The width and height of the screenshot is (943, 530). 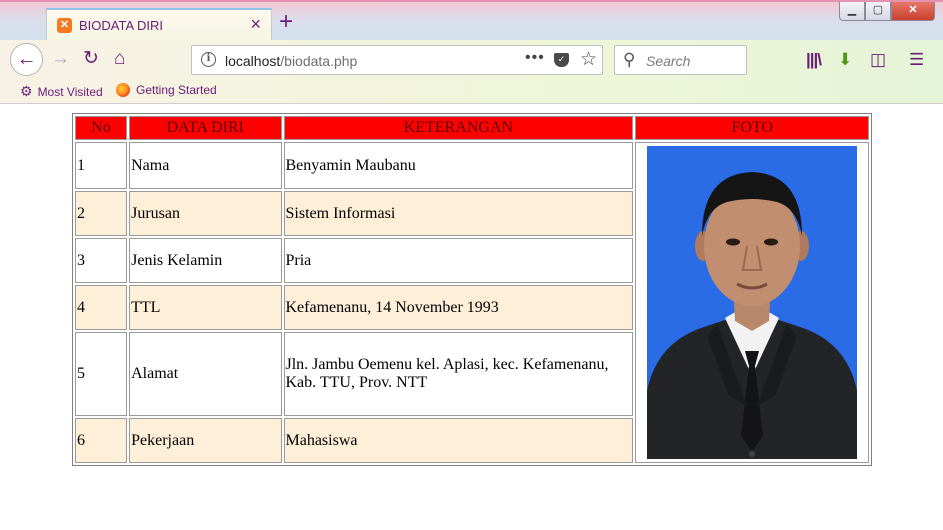 I want to click on row-label: Alamat, so click(x=205, y=374).